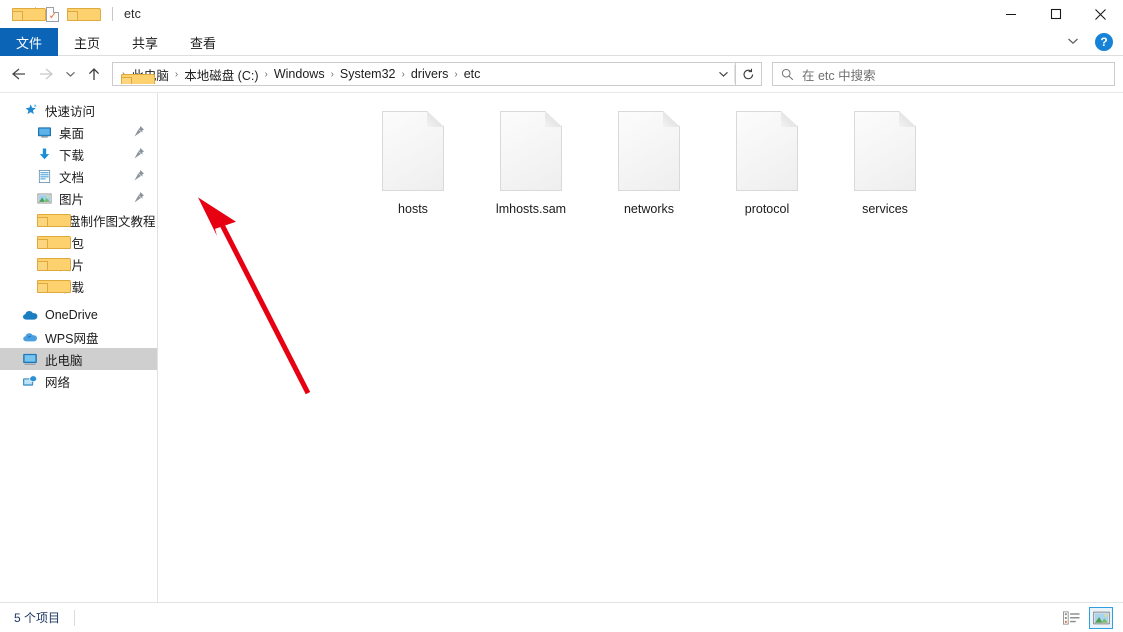  I want to click on sidebar-item-network: 网络, so click(78, 381).